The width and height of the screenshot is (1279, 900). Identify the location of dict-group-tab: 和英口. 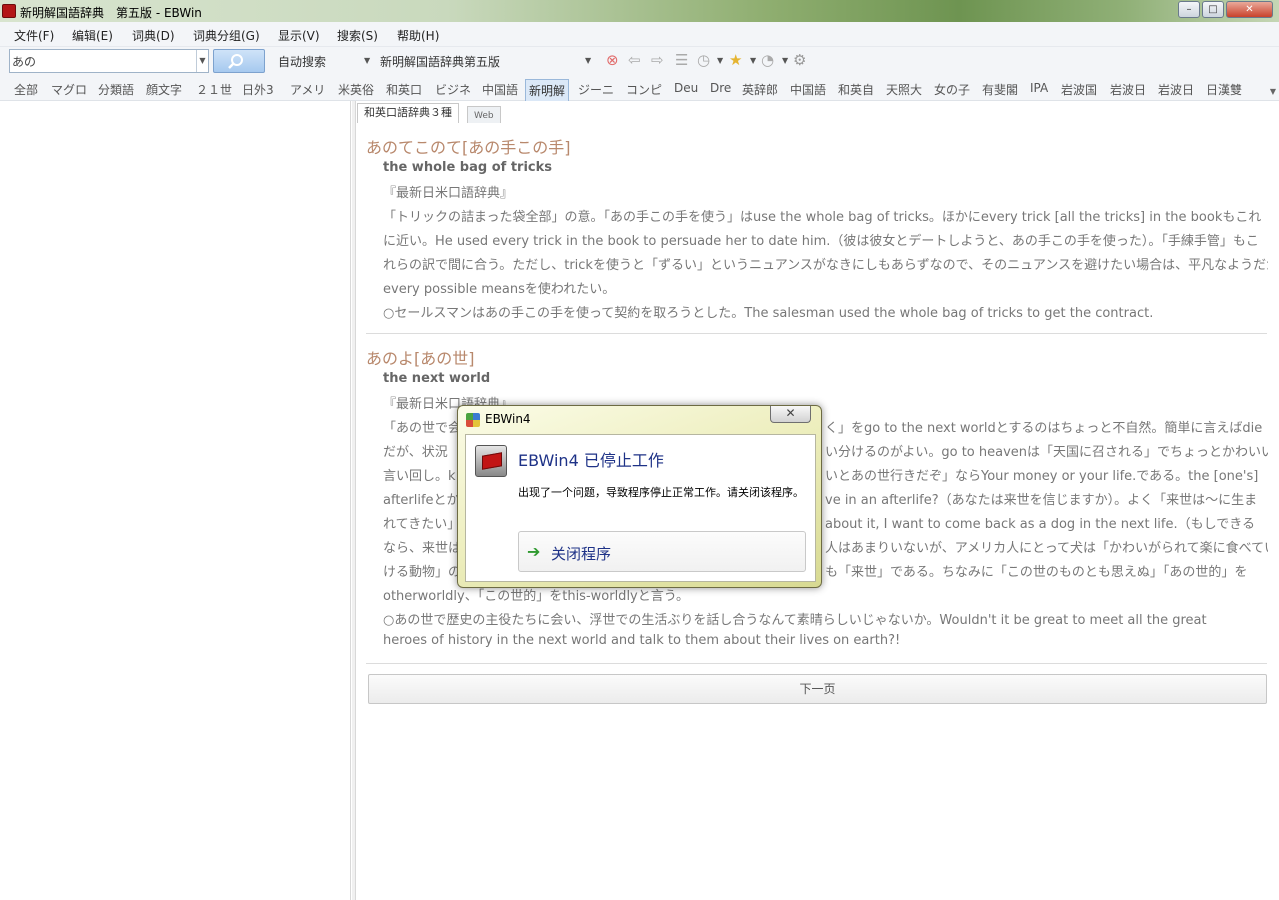
(404, 89).